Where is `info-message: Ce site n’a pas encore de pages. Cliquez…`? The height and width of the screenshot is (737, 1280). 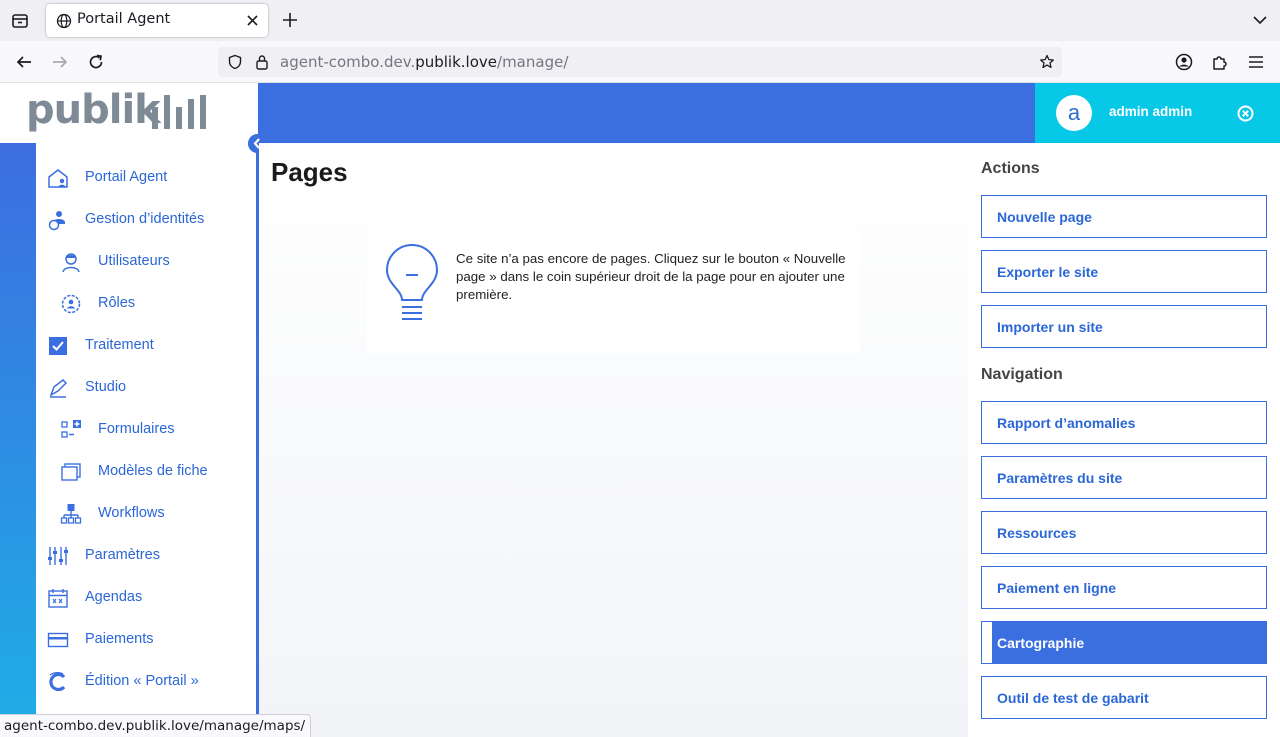
info-message: Ce site n’a pas encore de pages. Cliquez… is located at coordinates (613, 291).